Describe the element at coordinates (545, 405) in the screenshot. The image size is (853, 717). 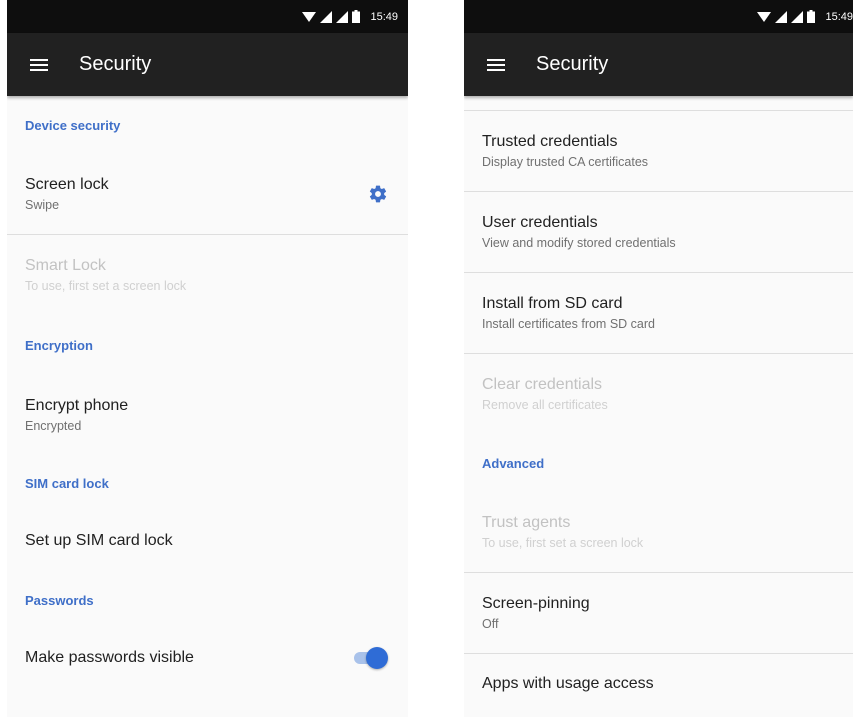
I see `item-summary: Remove all certificates` at that location.